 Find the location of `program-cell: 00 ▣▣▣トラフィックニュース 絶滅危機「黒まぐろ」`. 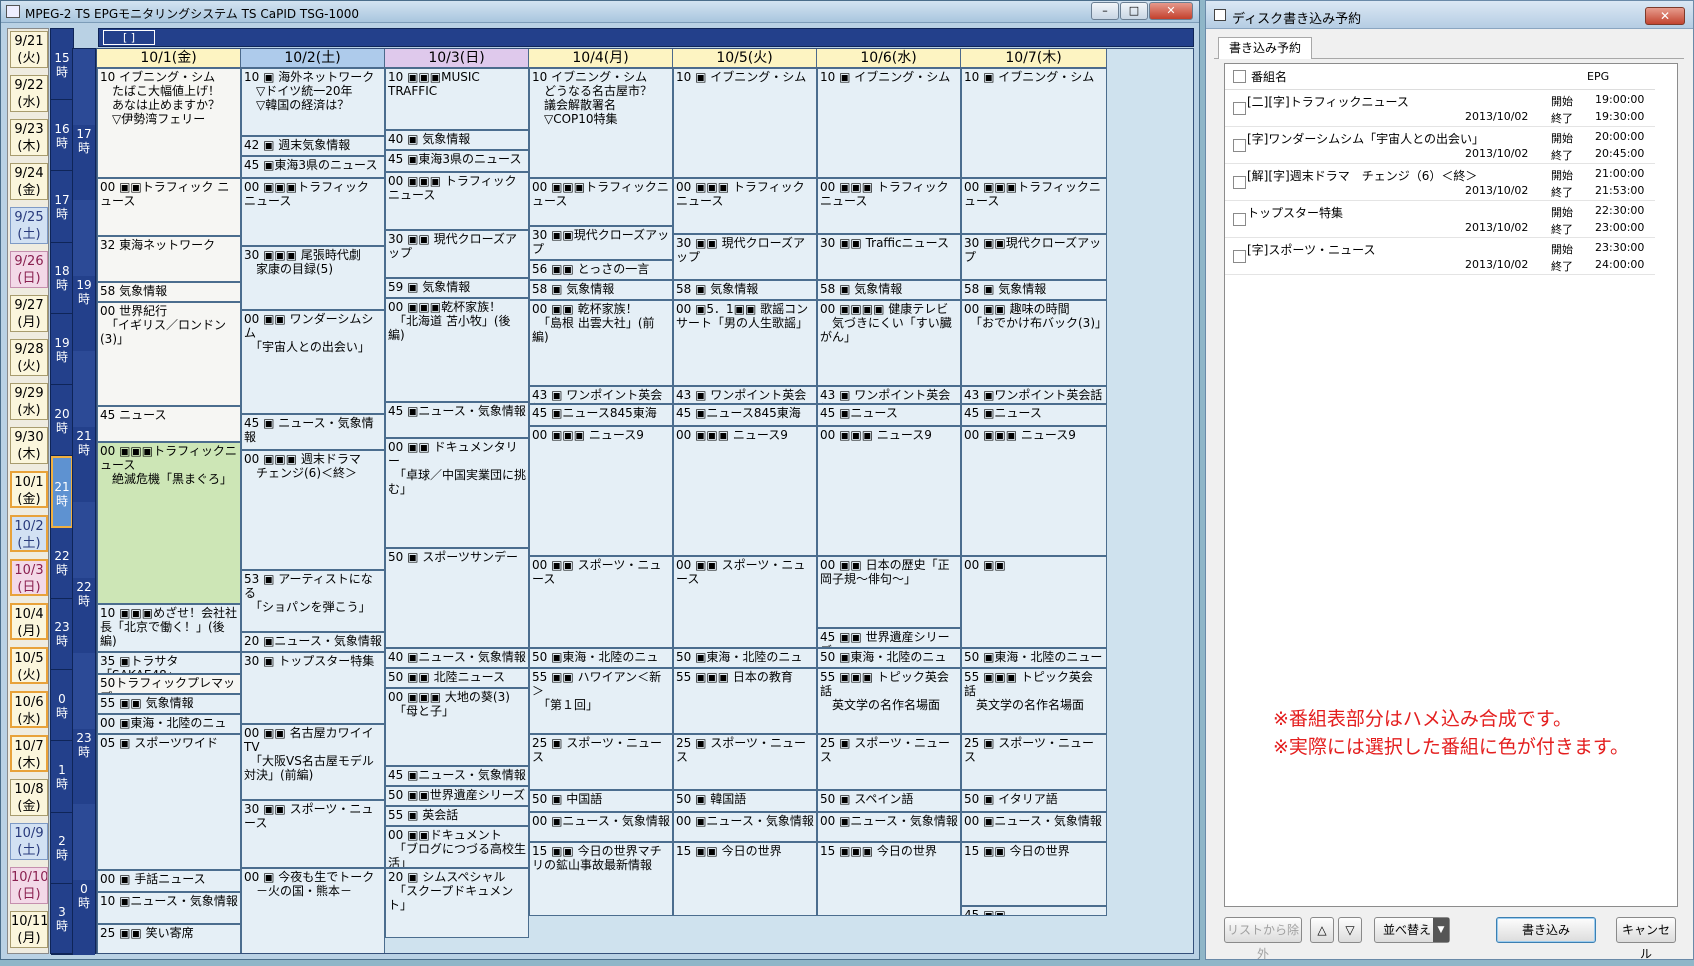

program-cell: 00 ▣▣▣トラフィックニュース 絶滅危機「黒まぐろ」 is located at coordinates (169, 523).